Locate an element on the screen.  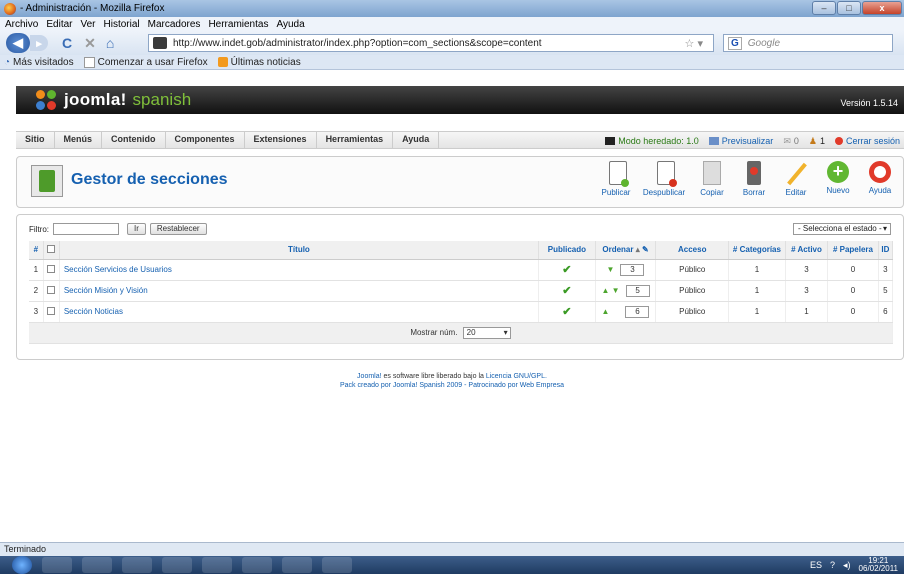
help-tray-icon: ? is located at coordinates (832, 565).